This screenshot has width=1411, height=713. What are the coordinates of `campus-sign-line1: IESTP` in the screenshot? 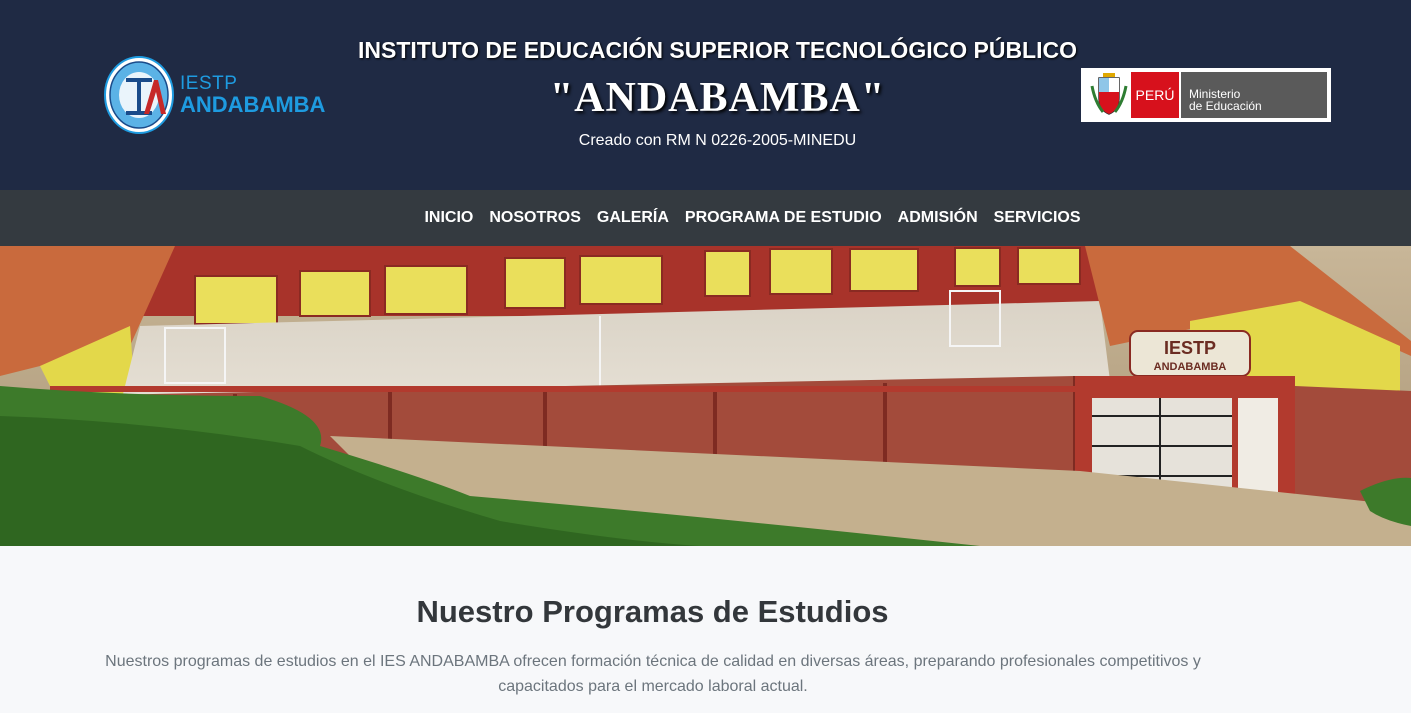 It's located at (1190, 348).